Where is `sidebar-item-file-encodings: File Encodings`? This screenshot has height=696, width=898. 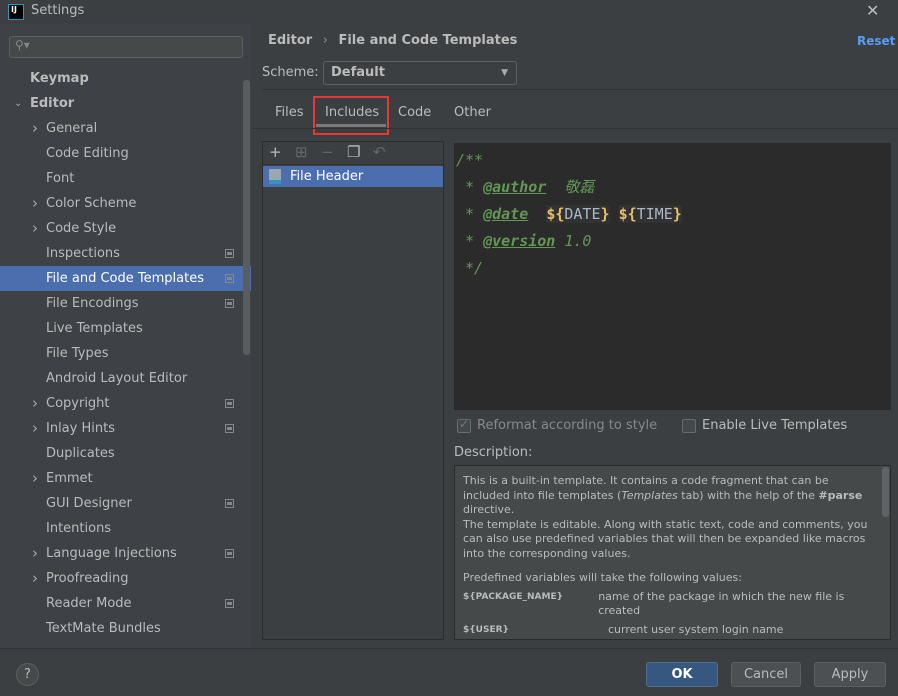 sidebar-item-file-encodings: File Encodings is located at coordinates (121, 303).